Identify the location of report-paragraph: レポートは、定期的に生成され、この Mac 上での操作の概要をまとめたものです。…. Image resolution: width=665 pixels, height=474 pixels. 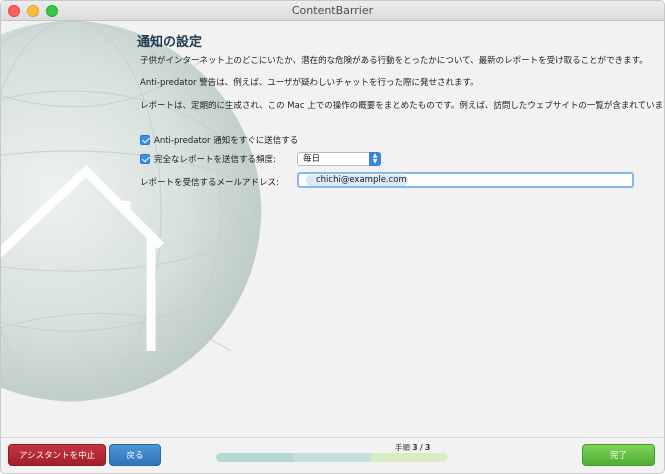
(402, 106).